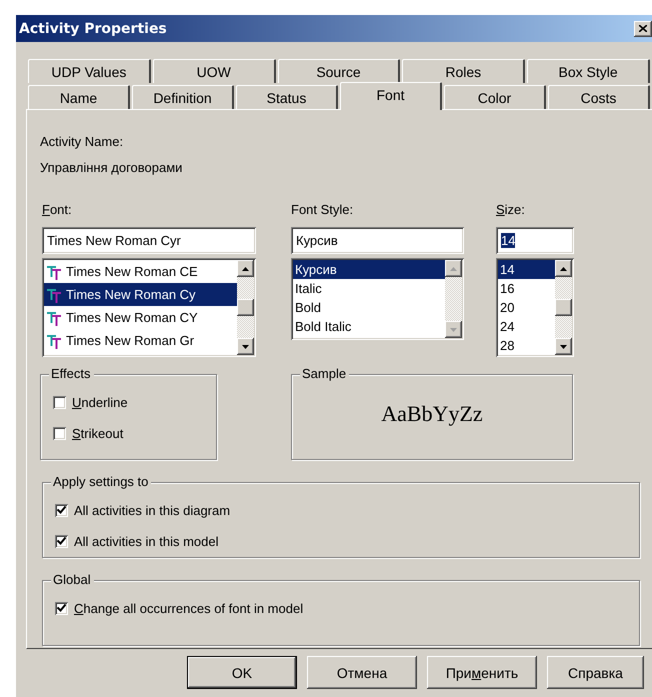 This screenshot has height=697, width=652. I want to click on tab: Box Style, so click(588, 71).